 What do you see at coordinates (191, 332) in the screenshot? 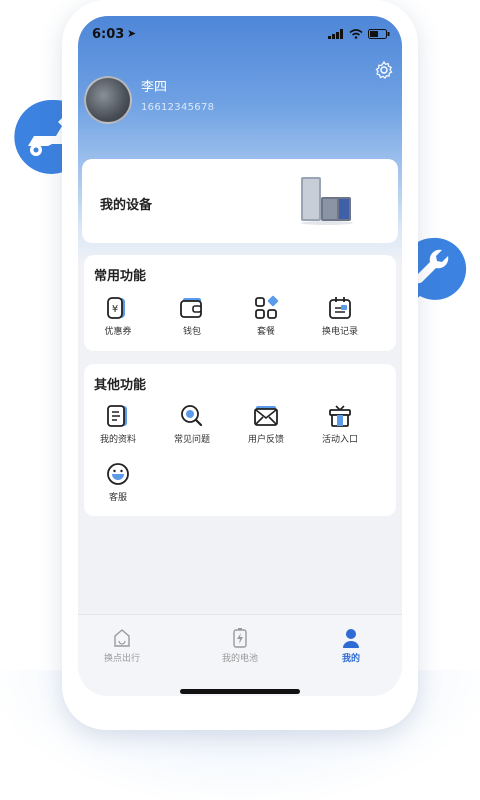
I see `wallet-label: 钱包` at bounding box center [191, 332].